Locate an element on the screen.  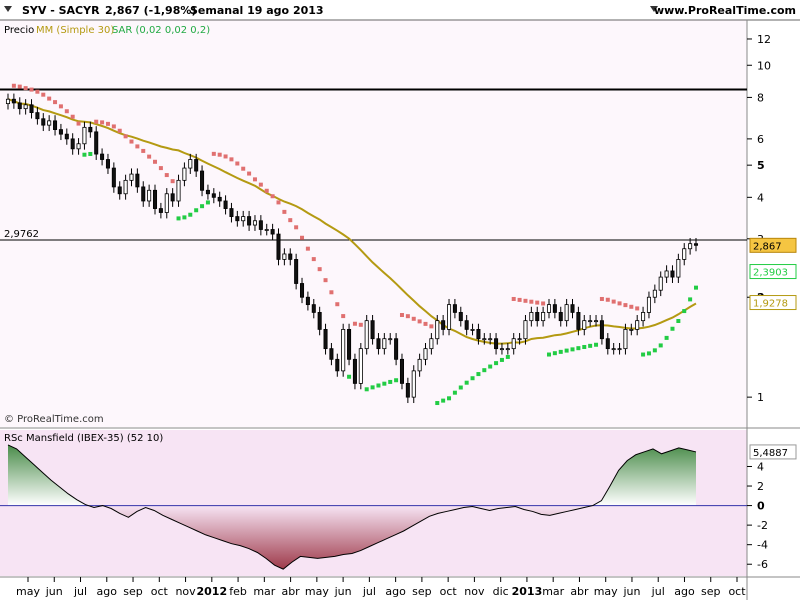
time-tick-label: may is located at coordinates (606, 591).